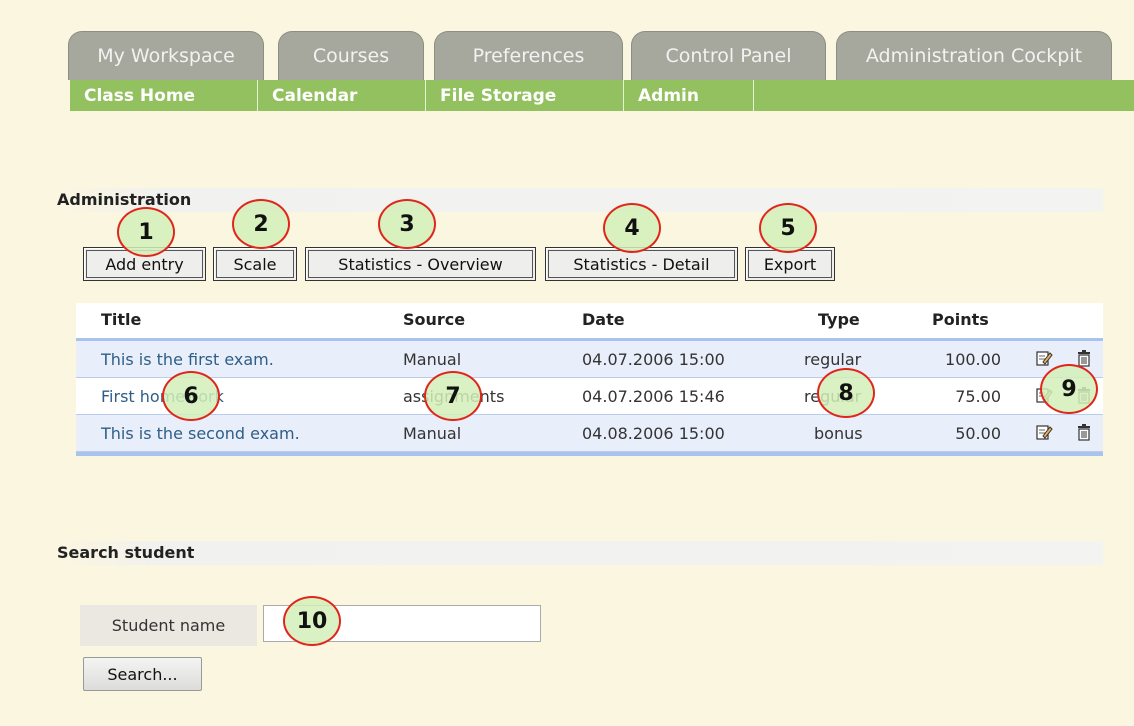  What do you see at coordinates (978, 396) in the screenshot?
I see `entry-points: 75.00` at bounding box center [978, 396].